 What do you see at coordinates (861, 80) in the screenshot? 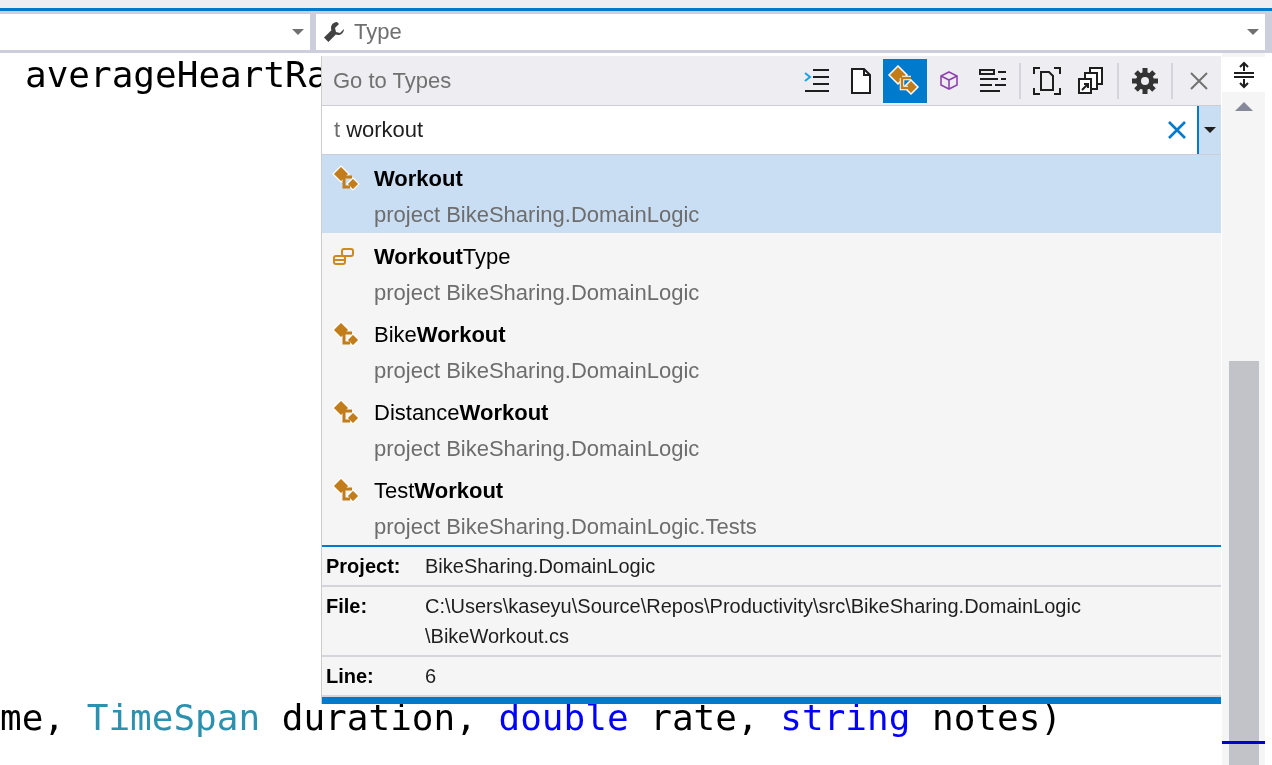
I see `file-icon` at bounding box center [861, 80].